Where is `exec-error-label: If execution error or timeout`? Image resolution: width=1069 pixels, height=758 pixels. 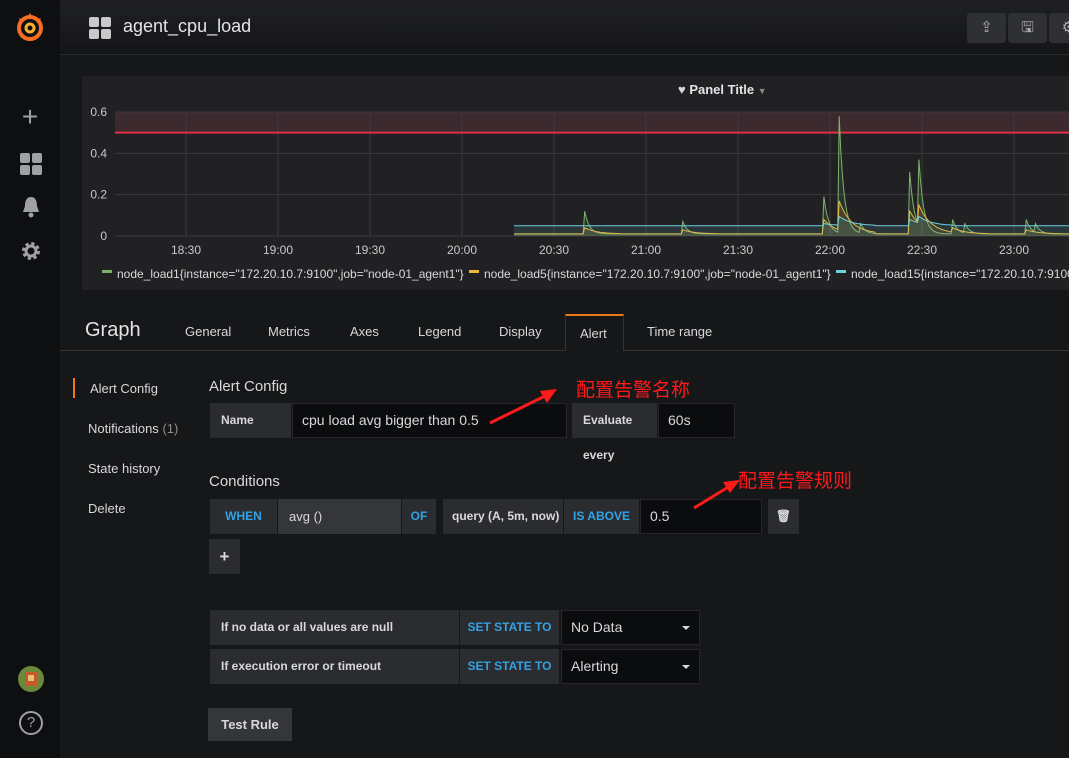 exec-error-label: If execution error or timeout is located at coordinates (334, 666).